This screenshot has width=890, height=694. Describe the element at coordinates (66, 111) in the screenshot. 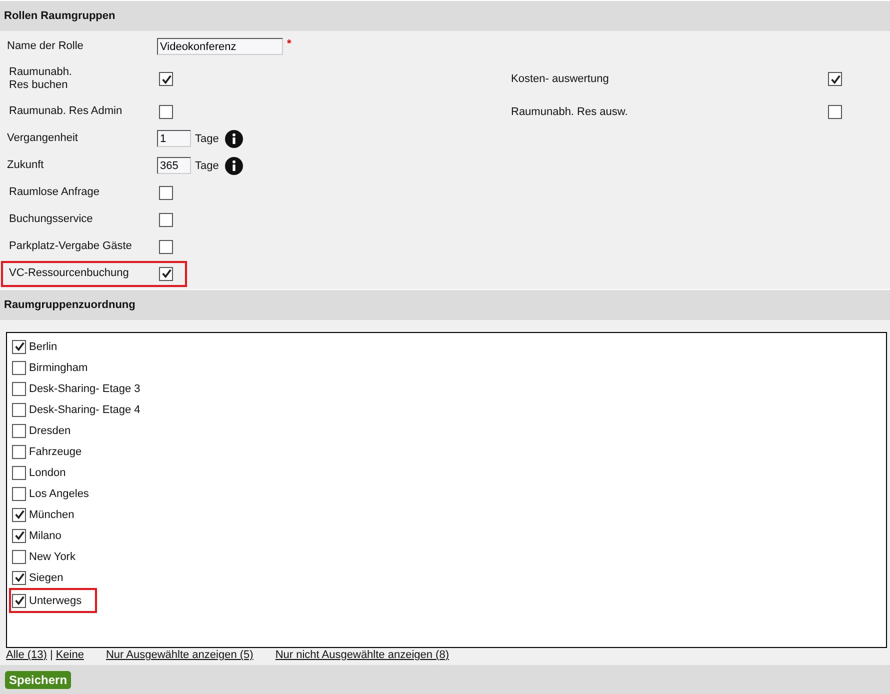

I see `field-label: Raumunab. Res Admin` at that location.